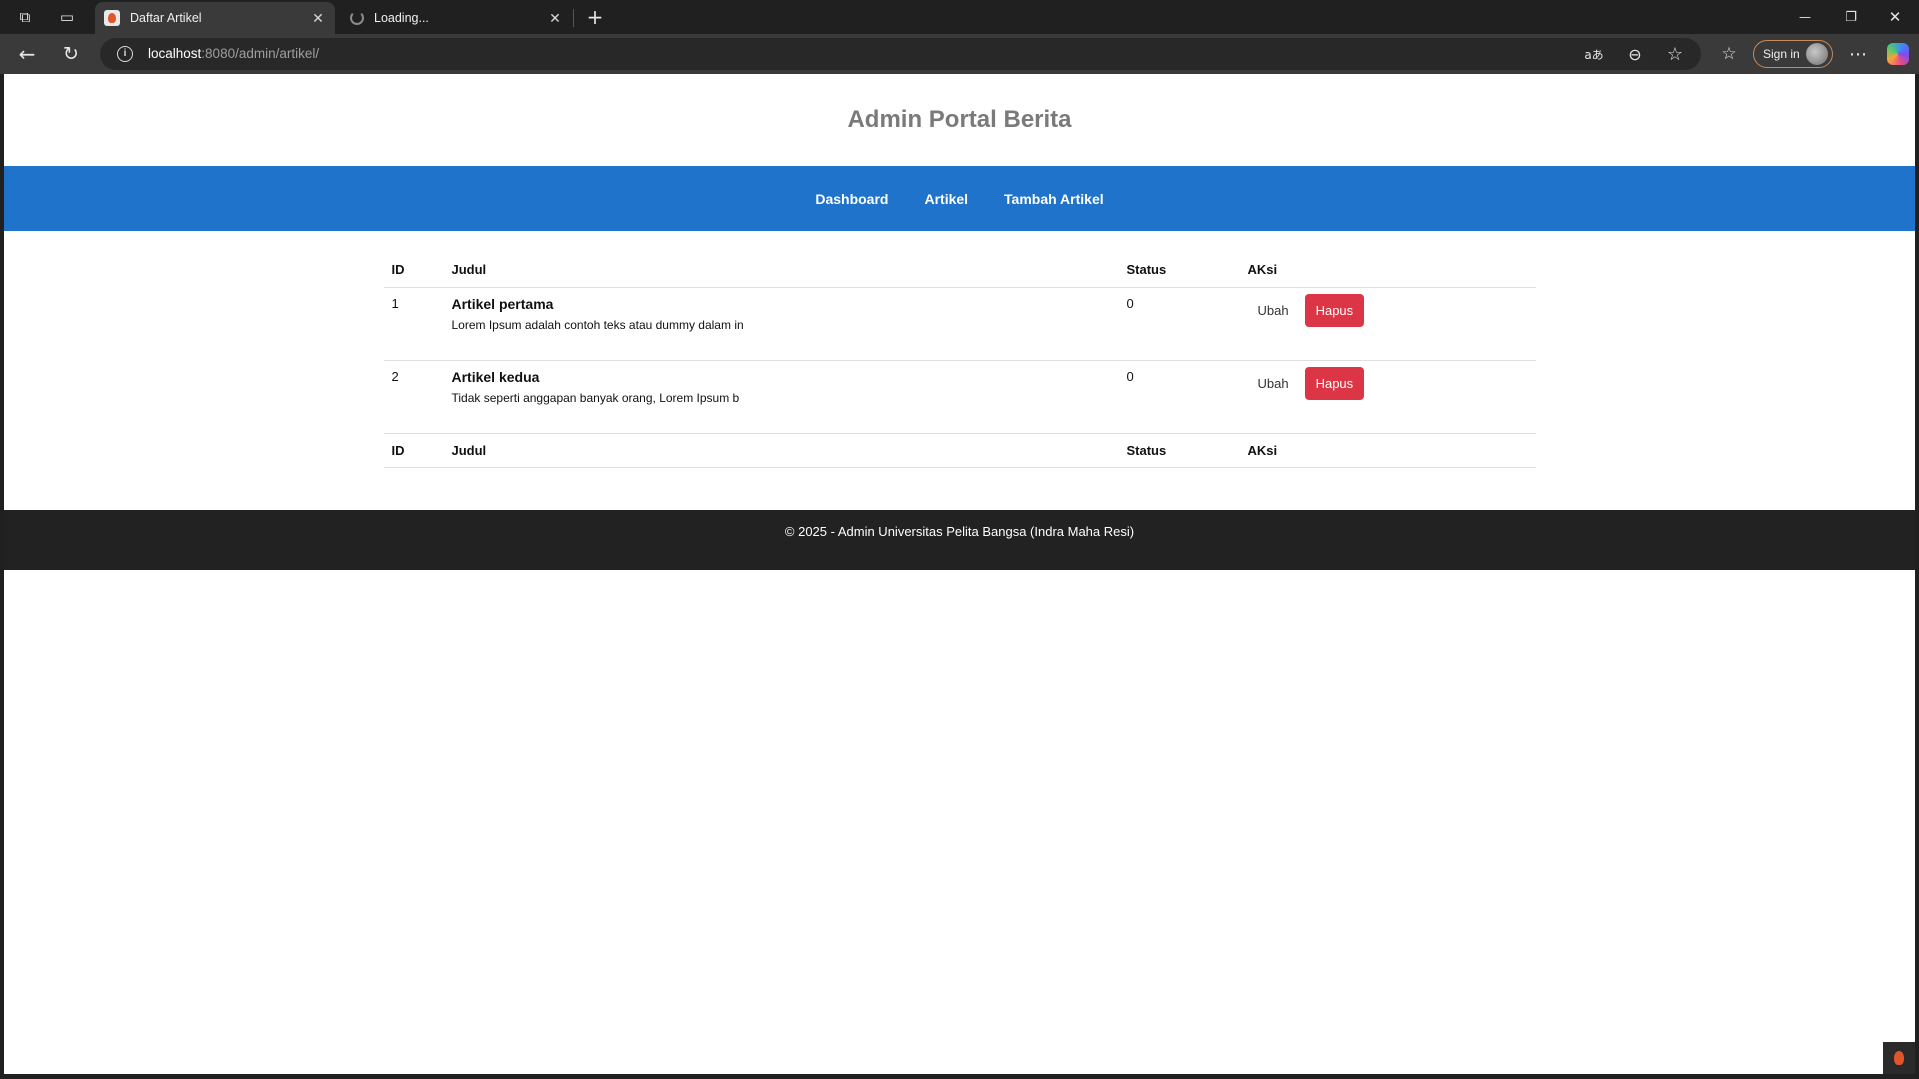 The height and width of the screenshot is (1079, 1919). Describe the element at coordinates (1387, 270) in the screenshot. I see `column-header-aksi: AKsi` at that location.